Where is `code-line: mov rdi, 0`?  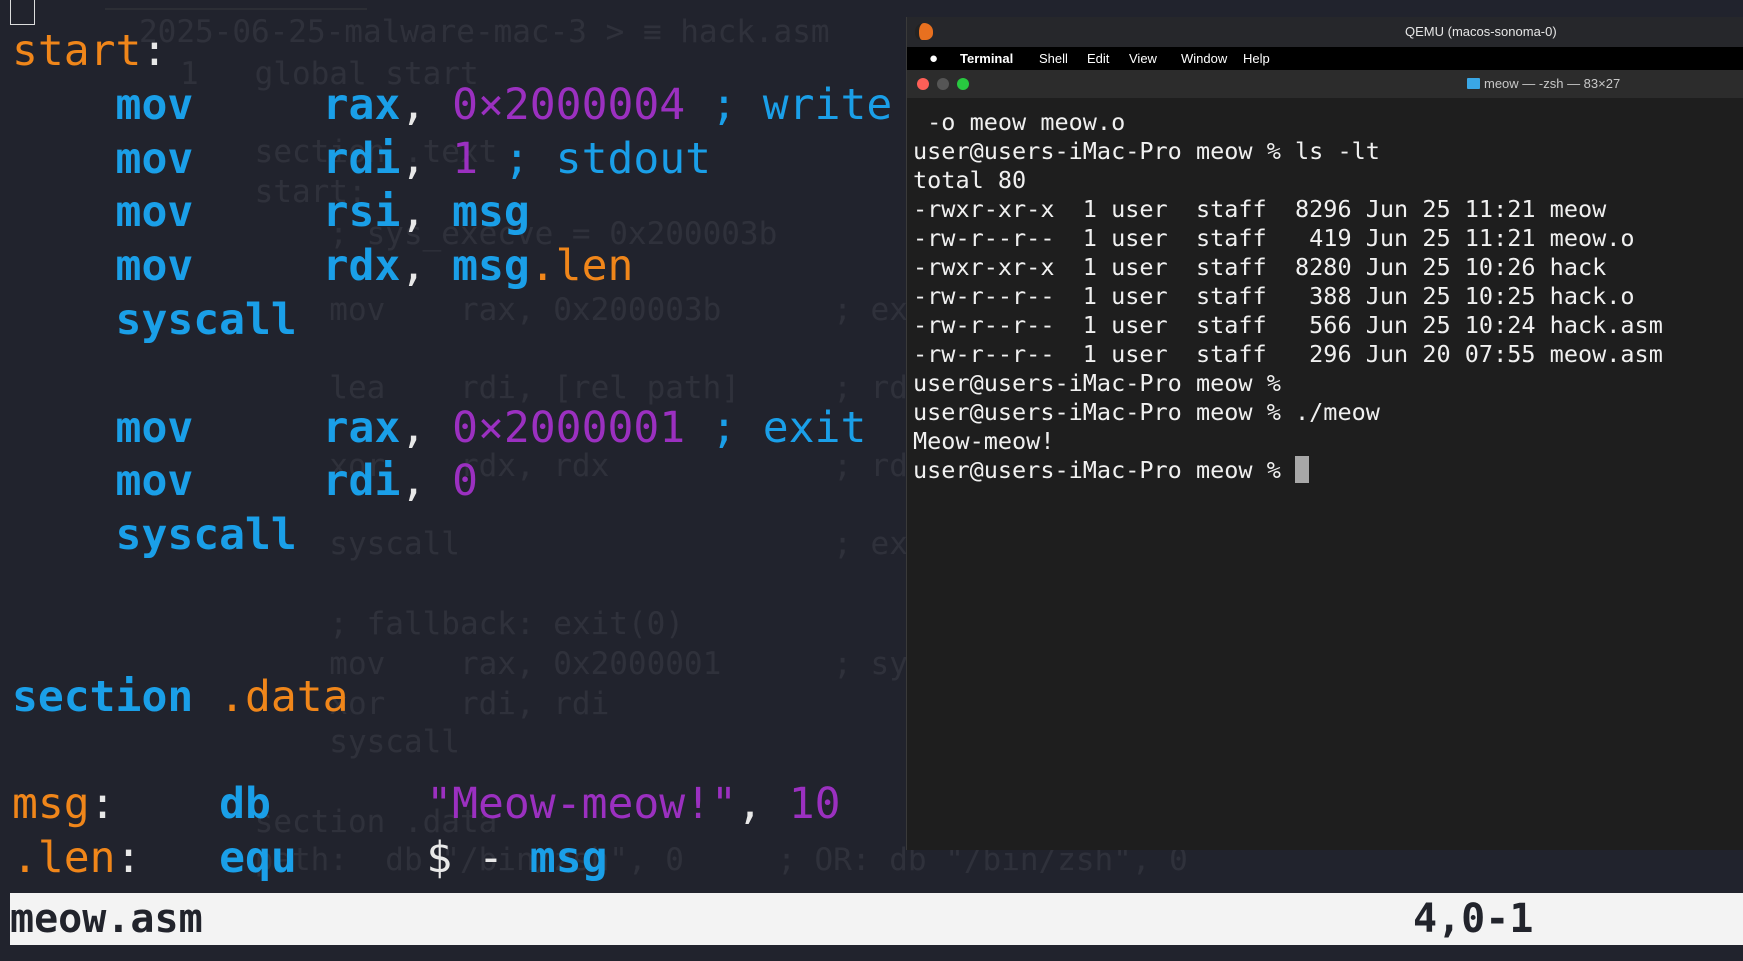
code-line: mov rdi, 0 is located at coordinates (452, 482).